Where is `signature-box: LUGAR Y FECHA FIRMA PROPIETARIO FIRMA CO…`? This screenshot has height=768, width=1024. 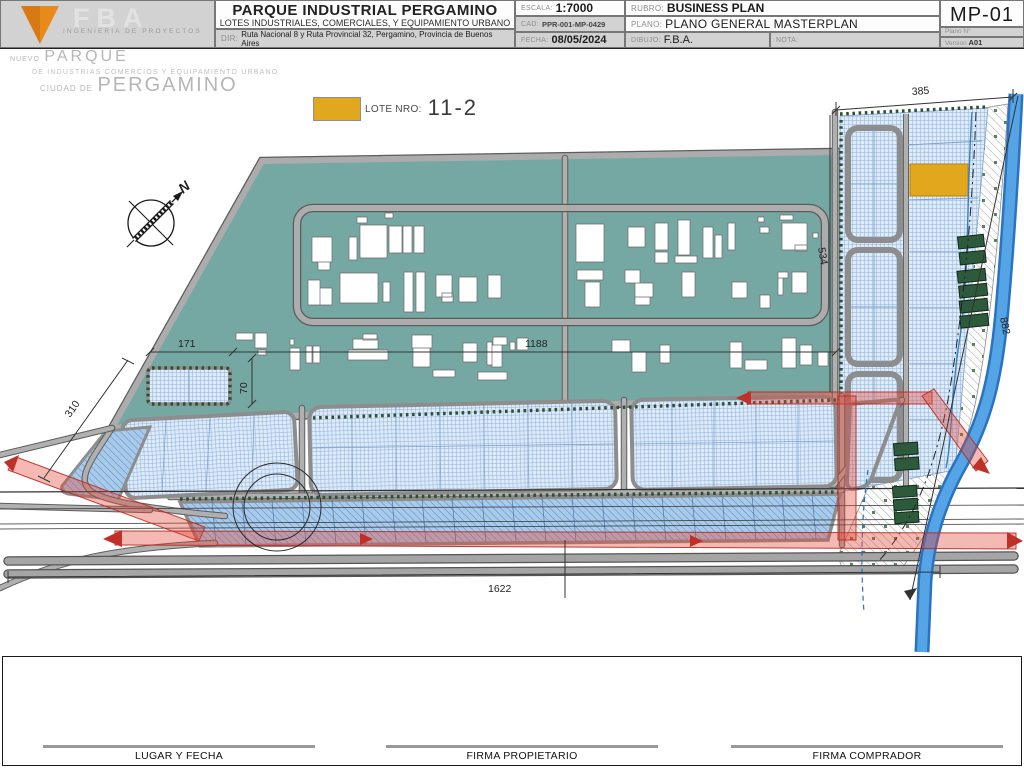 signature-box: LUGAR Y FECHA FIRMA PROPIETARIO FIRMA CO… is located at coordinates (512, 711).